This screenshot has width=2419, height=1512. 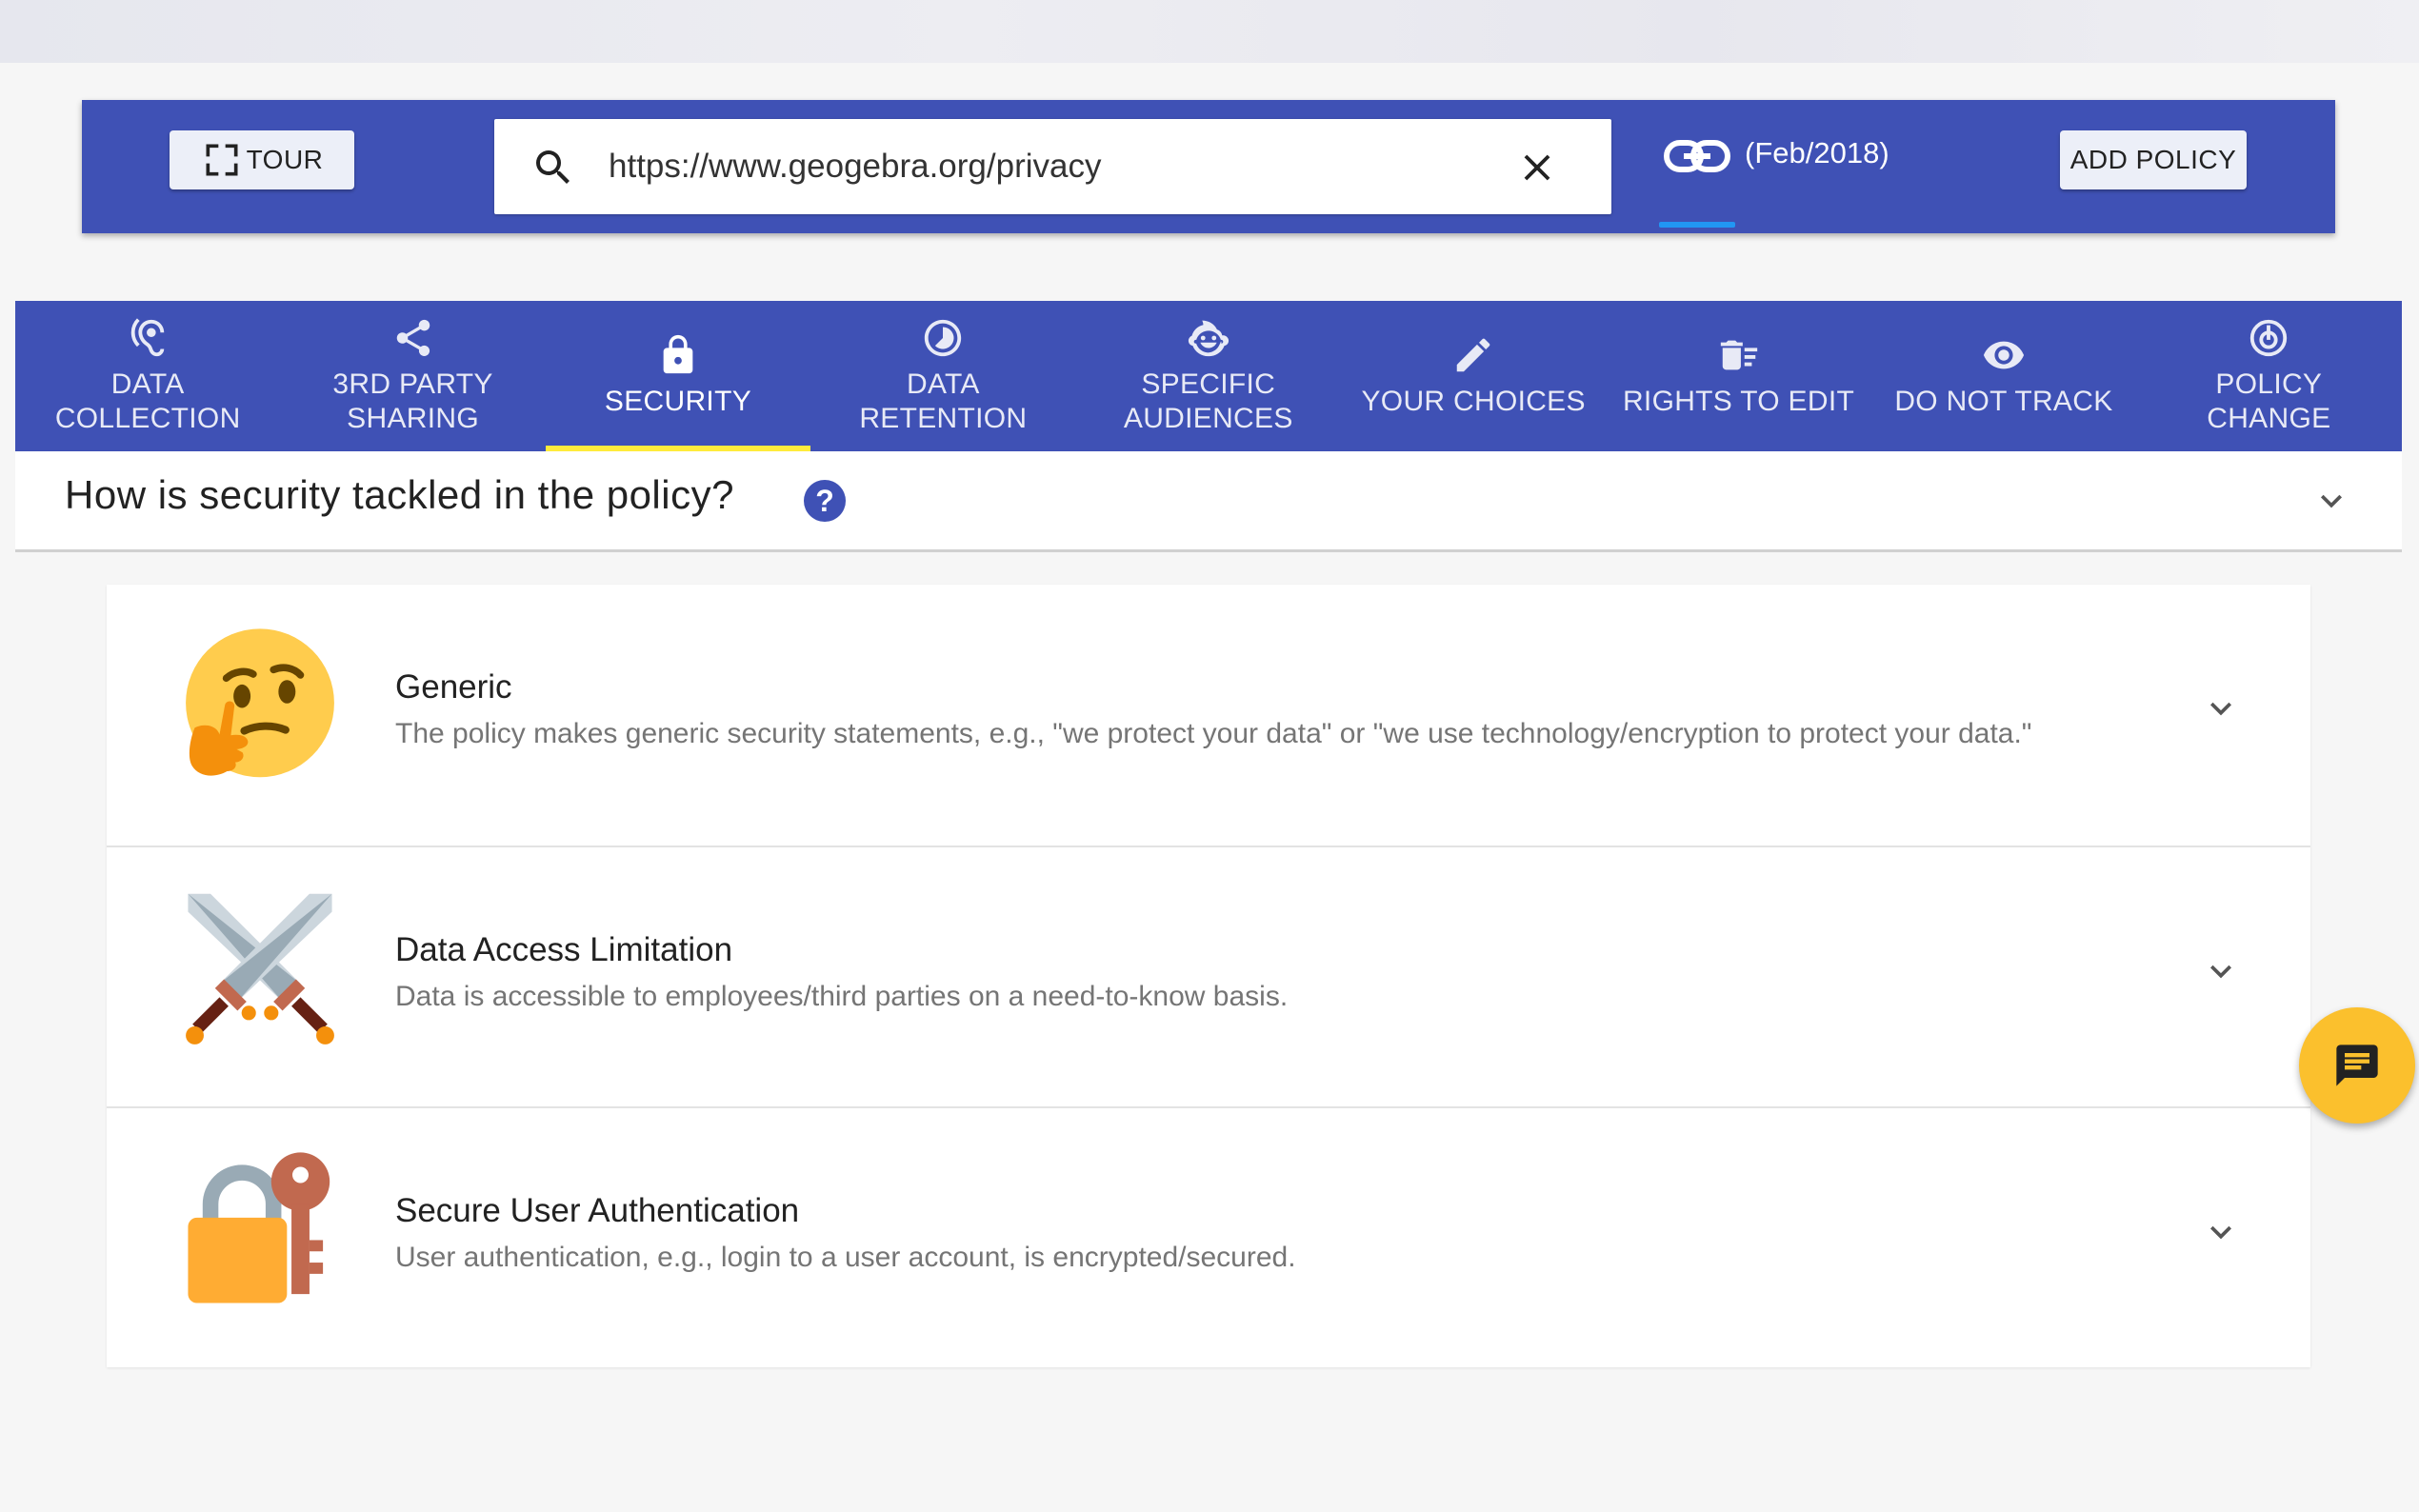 What do you see at coordinates (1537, 167) in the screenshot?
I see `close-icon` at bounding box center [1537, 167].